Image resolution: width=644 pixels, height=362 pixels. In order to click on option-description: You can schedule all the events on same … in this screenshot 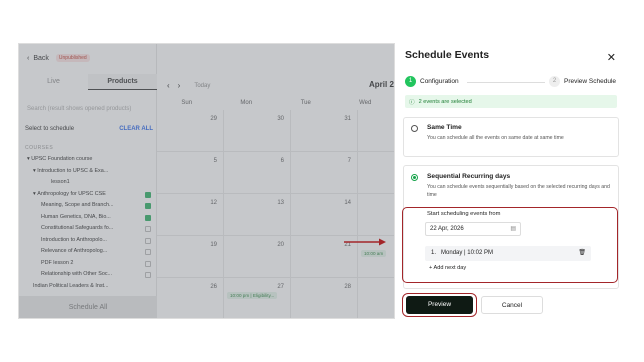, I will do `click(495, 138)`.